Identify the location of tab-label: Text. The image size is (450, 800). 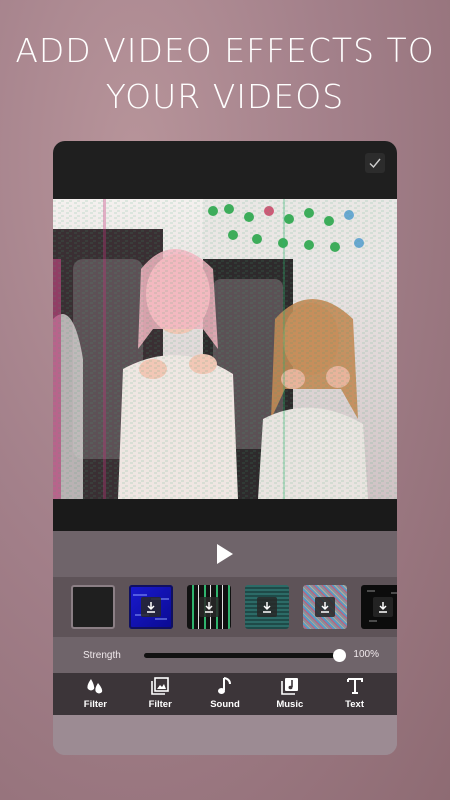
(354, 704).